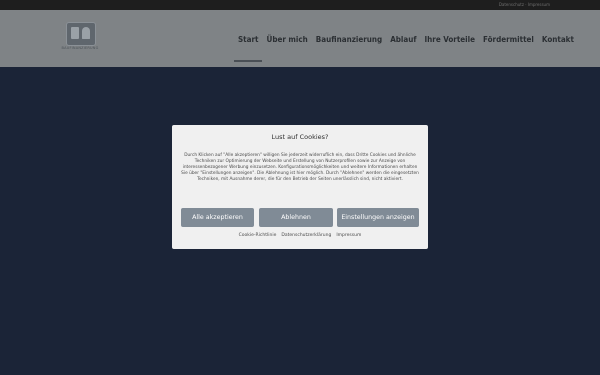 The image size is (600, 375). What do you see at coordinates (286, 42) in the screenshot?
I see `nav-item-ueber-mich: Über mich` at bounding box center [286, 42].